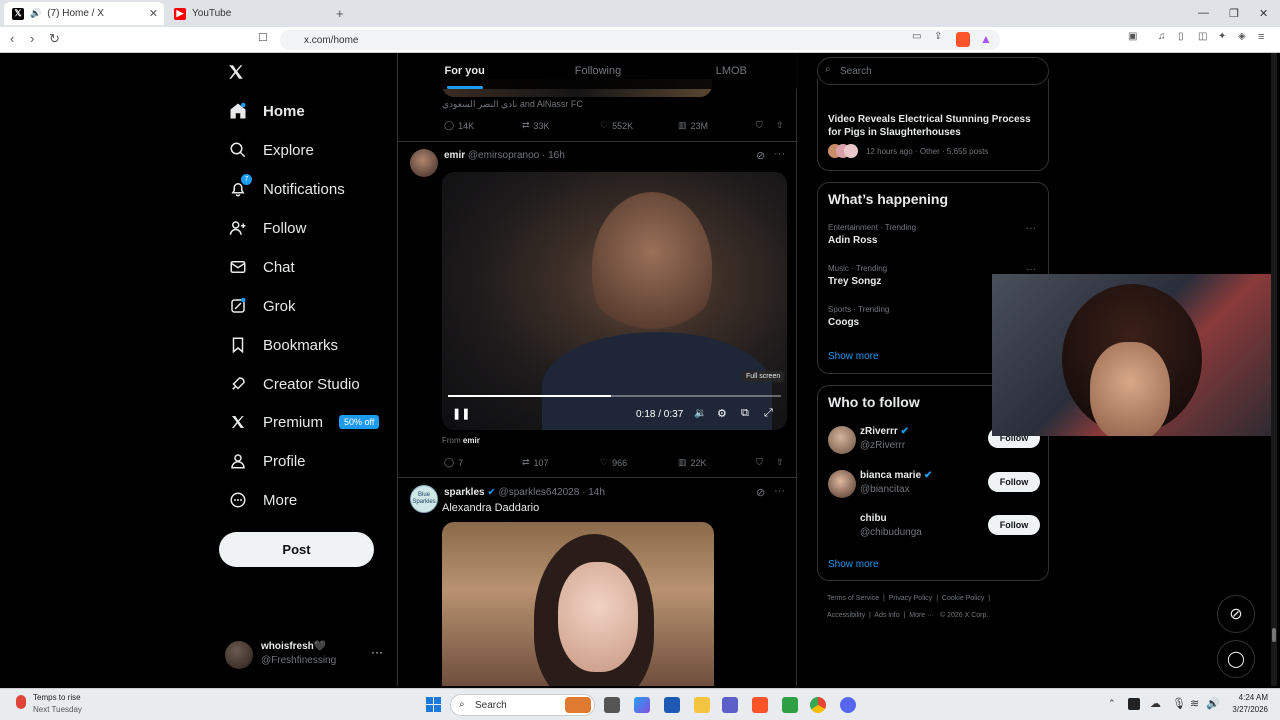 The width and height of the screenshot is (1280, 720). What do you see at coordinates (266, 228) in the screenshot?
I see `nav-follow: Follow` at bounding box center [266, 228].